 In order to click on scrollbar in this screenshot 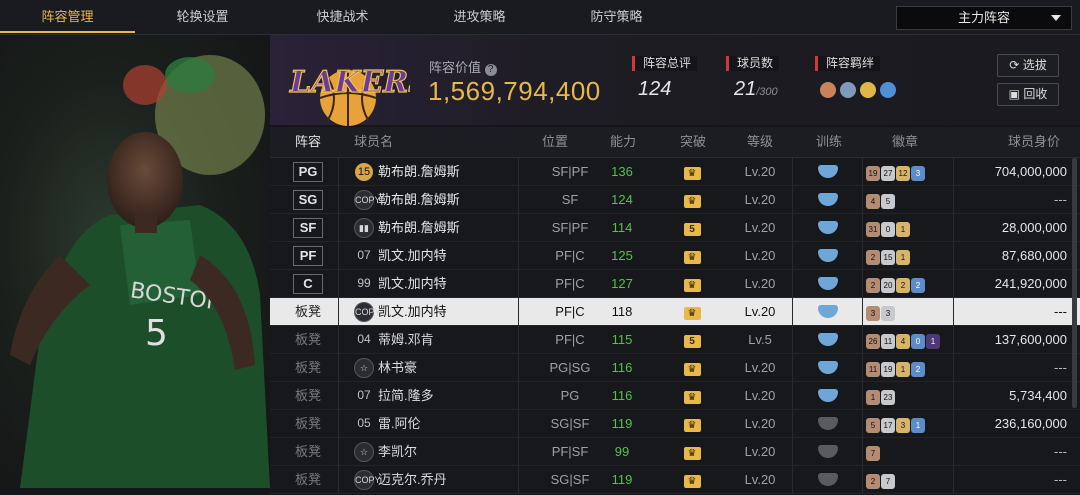, I will do `click(1074, 283)`.